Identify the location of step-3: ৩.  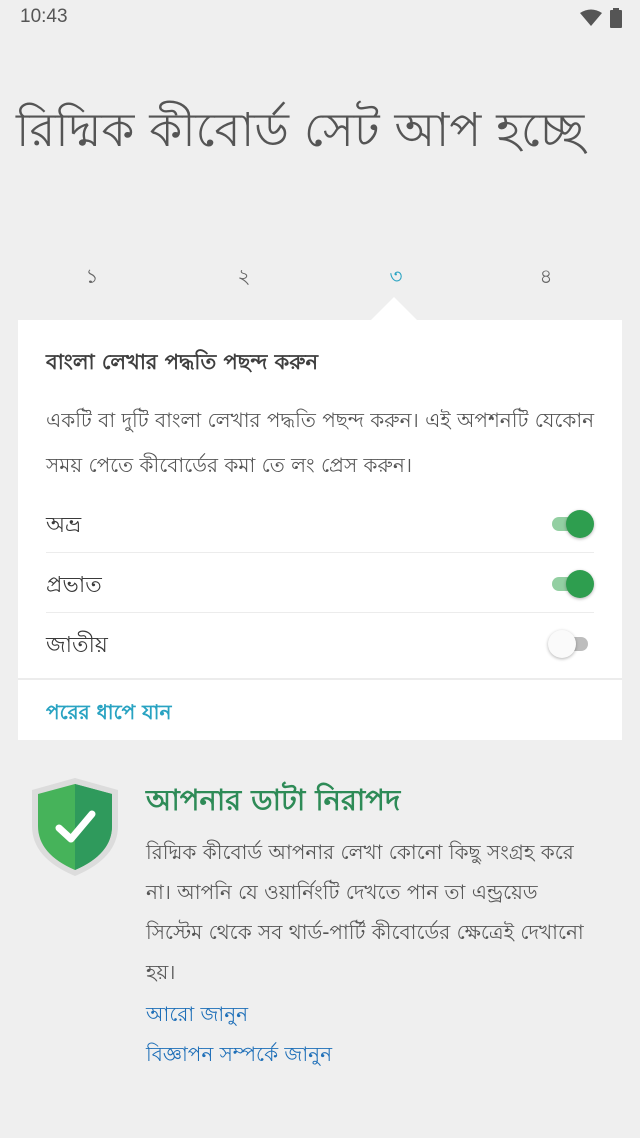
(396, 276).